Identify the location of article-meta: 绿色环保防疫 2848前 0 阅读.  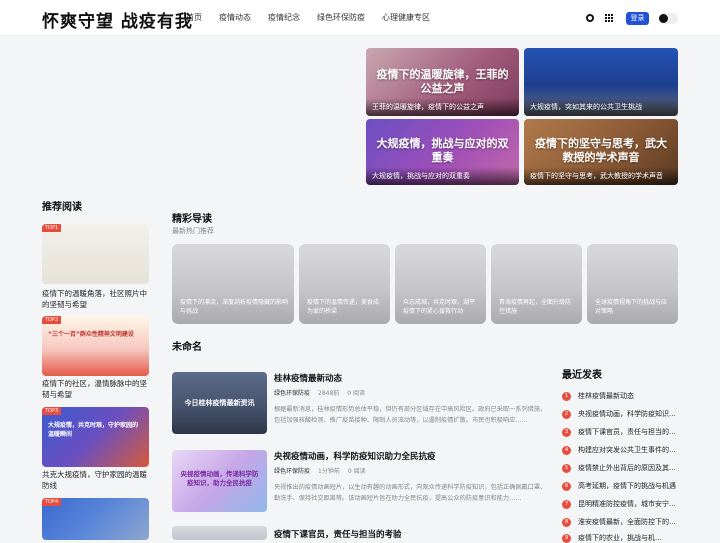
(323, 392).